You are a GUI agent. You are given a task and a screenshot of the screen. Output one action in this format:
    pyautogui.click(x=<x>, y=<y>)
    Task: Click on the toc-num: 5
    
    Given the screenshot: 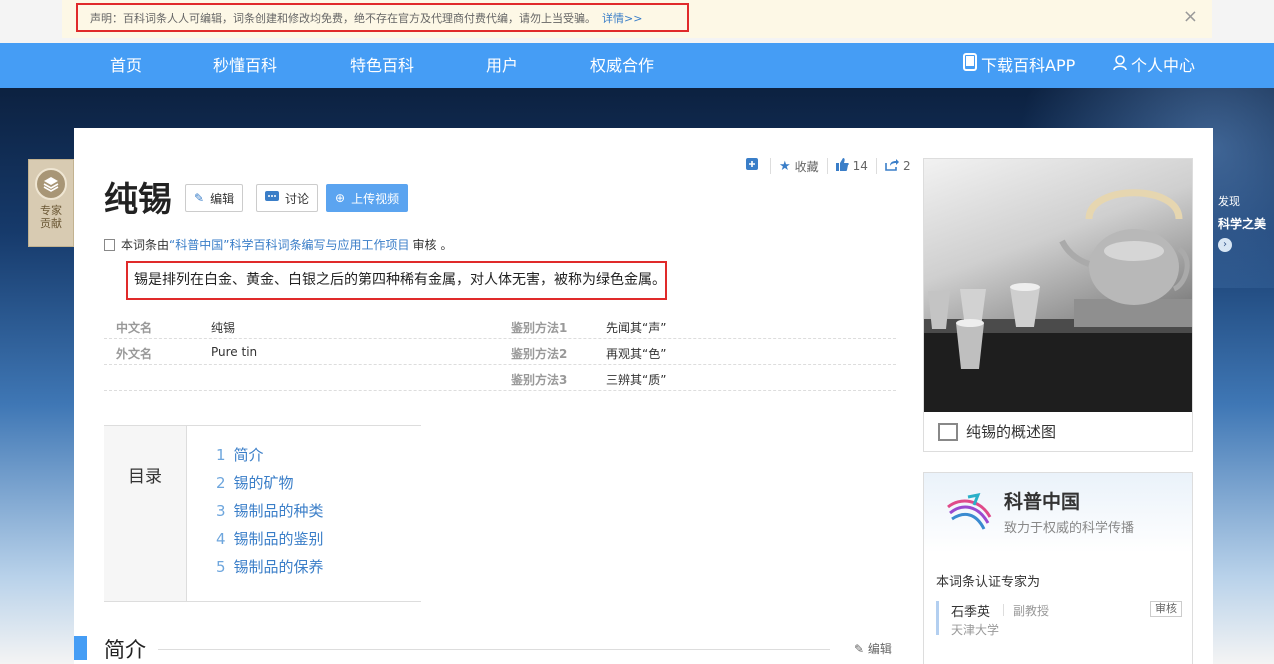 What is the action you would take?
    pyautogui.click(x=221, y=567)
    